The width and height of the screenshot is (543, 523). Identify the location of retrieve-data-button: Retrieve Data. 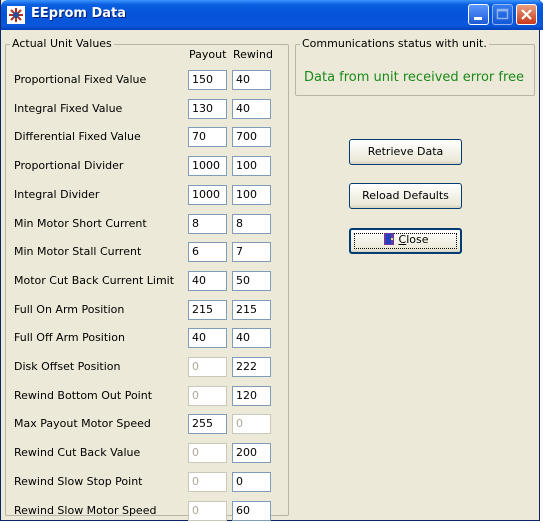
(405, 152).